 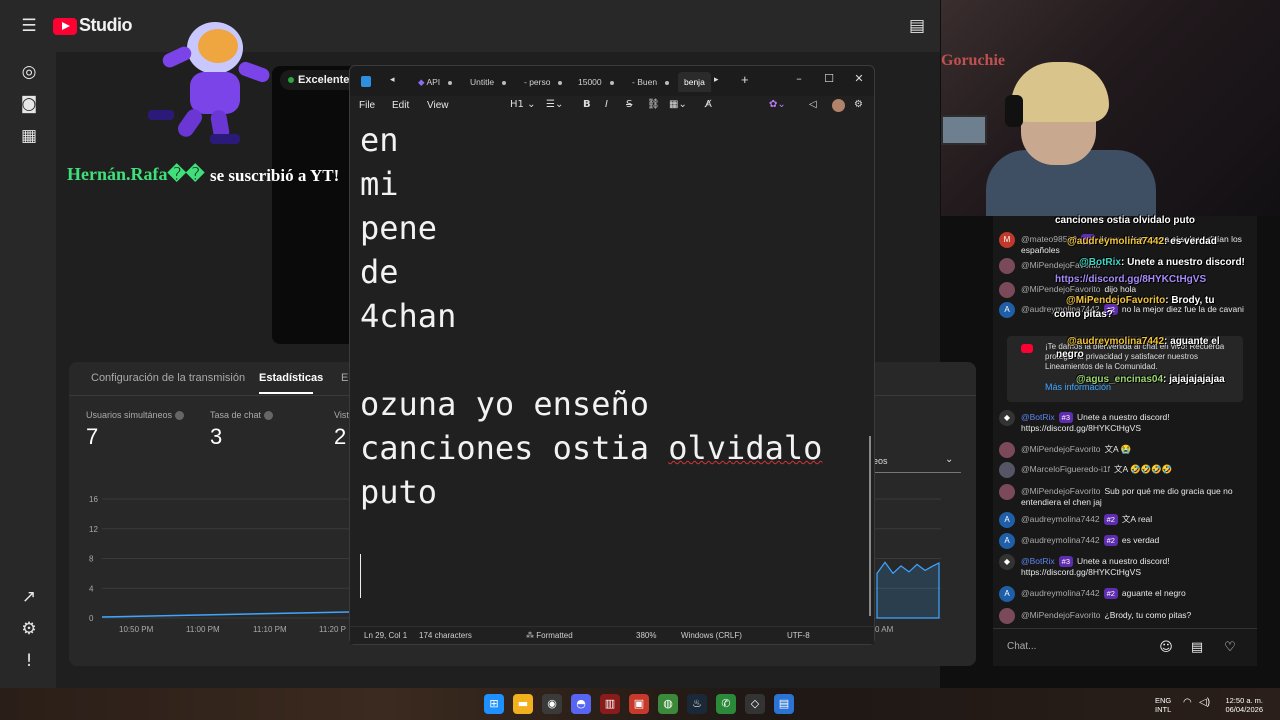 I want to click on bold-icon: B, so click(x=587, y=104).